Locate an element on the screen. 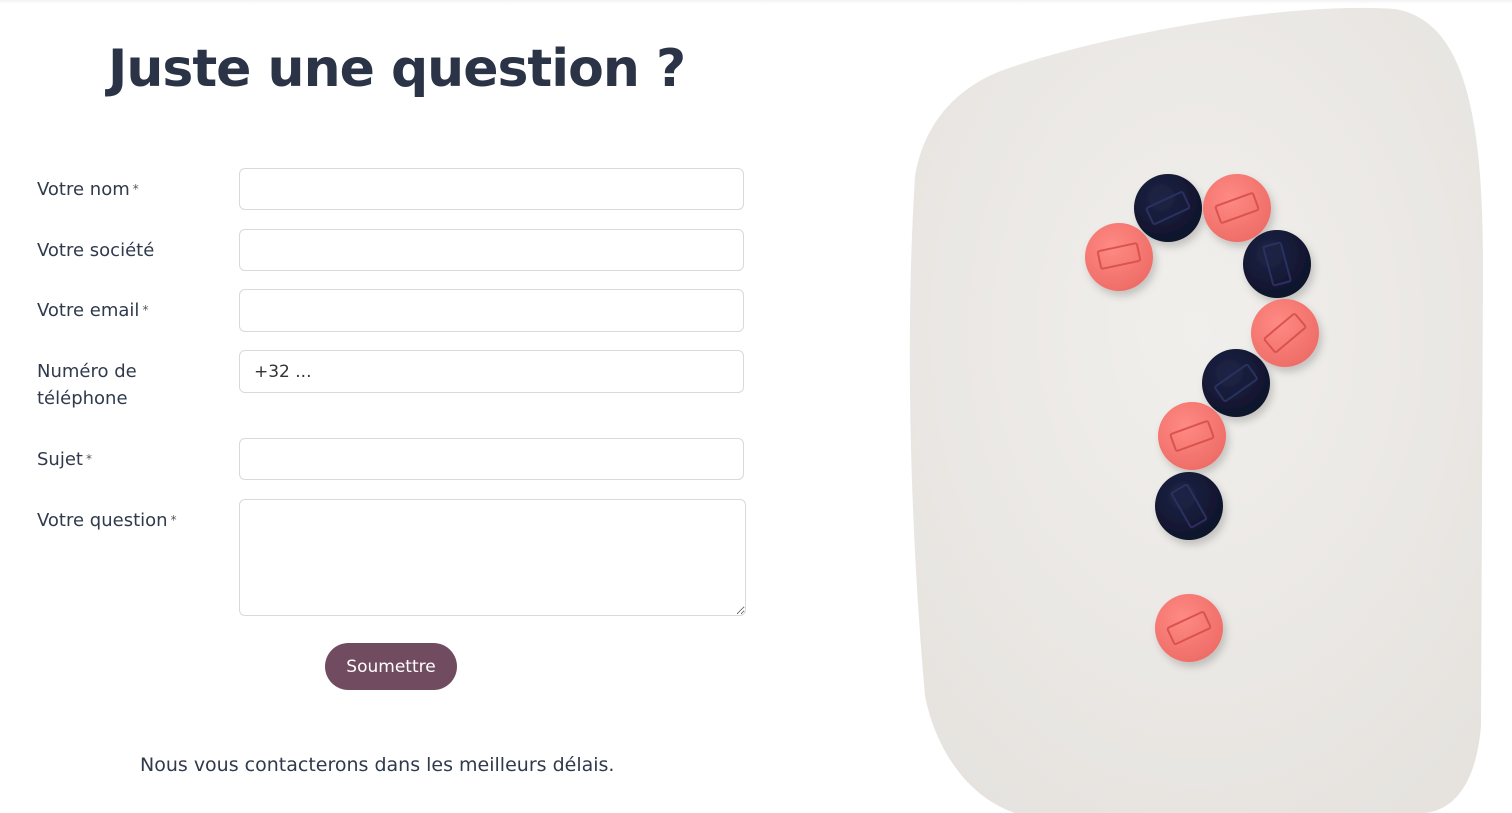  submit-button: Soumettre is located at coordinates (391, 666).